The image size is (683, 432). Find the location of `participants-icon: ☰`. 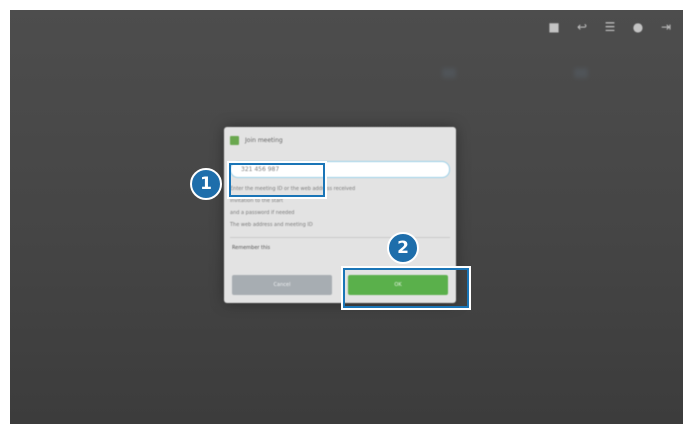

participants-icon: ☰ is located at coordinates (610, 27).